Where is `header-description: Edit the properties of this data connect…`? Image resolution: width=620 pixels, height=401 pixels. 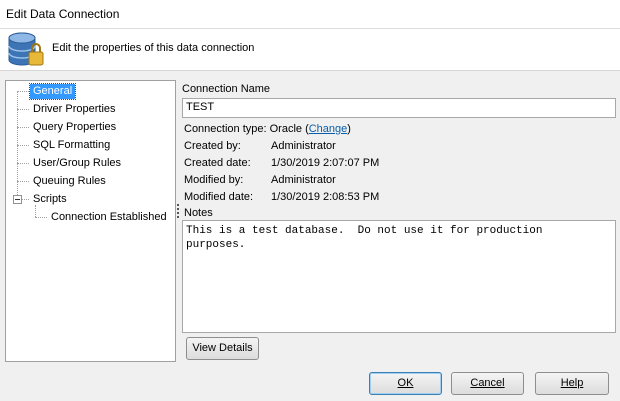
header-description: Edit the properties of this data connect… is located at coordinates (153, 48).